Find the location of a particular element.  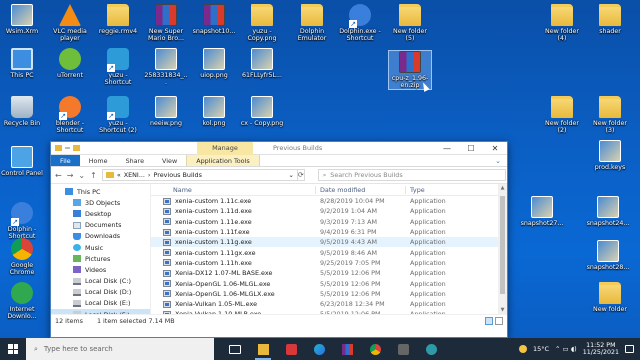

manage-contextual-tab: Manage is located at coordinates (225, 148).